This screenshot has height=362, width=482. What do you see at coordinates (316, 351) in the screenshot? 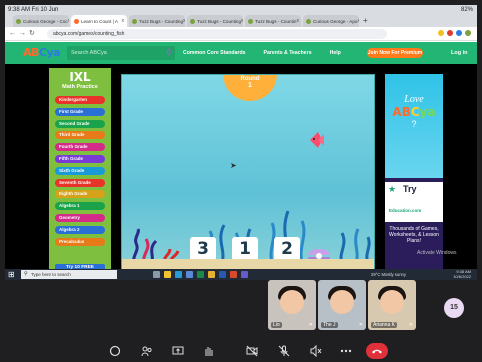
I see `speaker-off-button` at bounding box center [316, 351].